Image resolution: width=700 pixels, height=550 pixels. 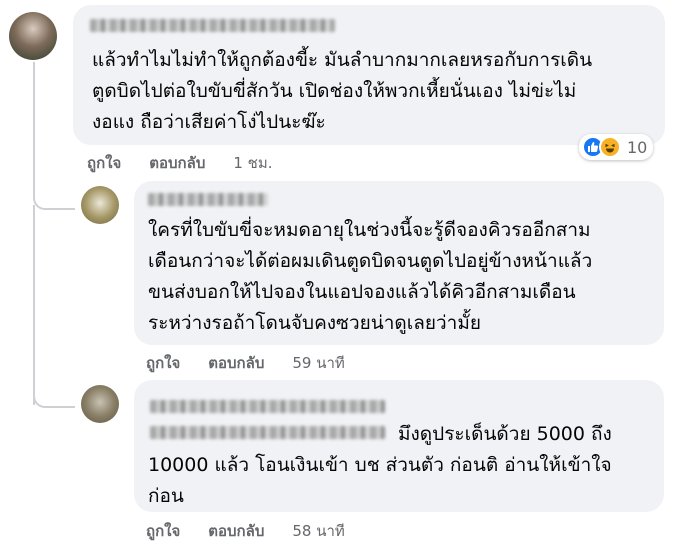 What do you see at coordinates (505, 434) in the screenshot?
I see `comment-text: มึงดูประเด็นด้วย 5000 ถึง` at bounding box center [505, 434].